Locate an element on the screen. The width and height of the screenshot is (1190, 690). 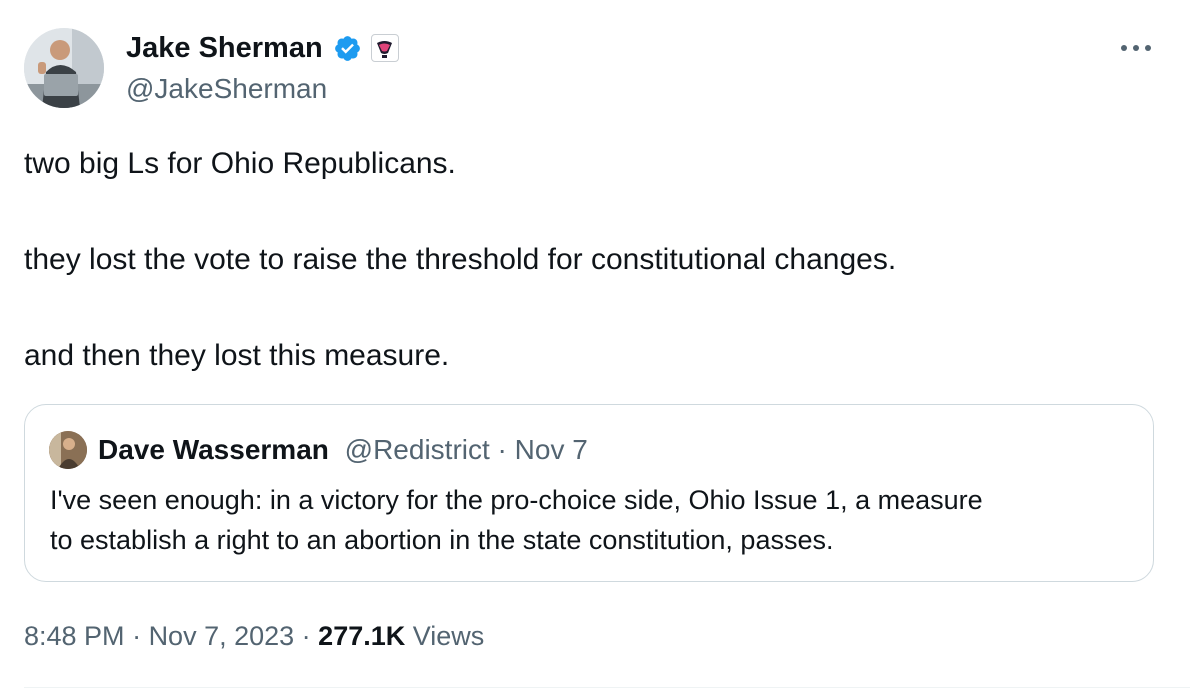
quoted-author-avatar-image is located at coordinates (68, 450).